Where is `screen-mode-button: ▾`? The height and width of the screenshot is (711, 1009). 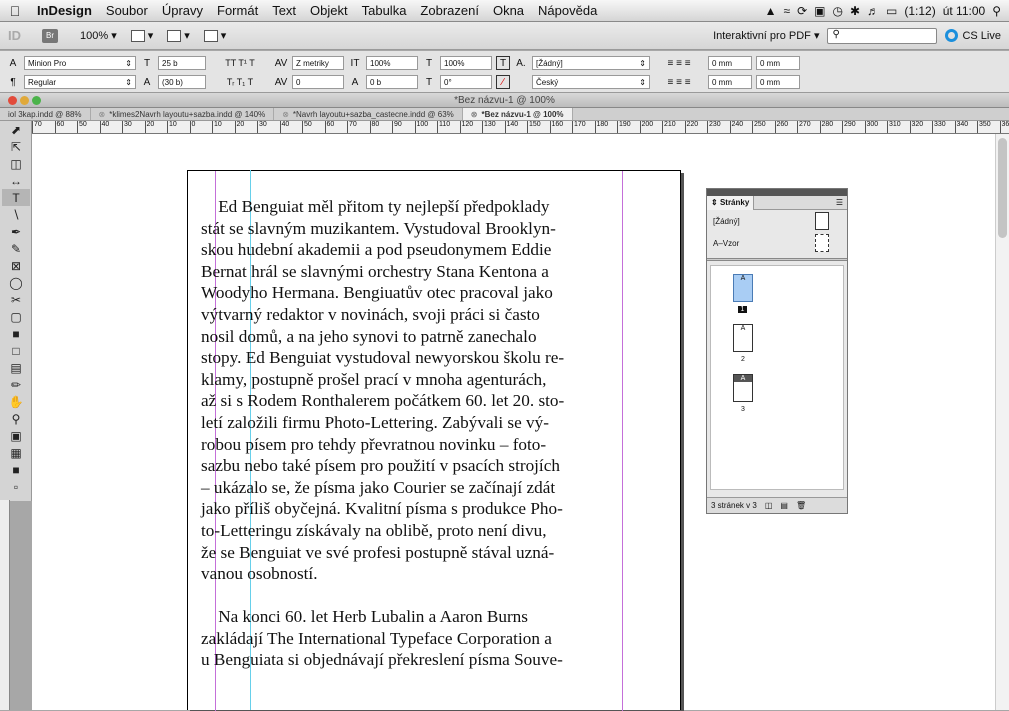 screen-mode-button: ▾ is located at coordinates (178, 35).